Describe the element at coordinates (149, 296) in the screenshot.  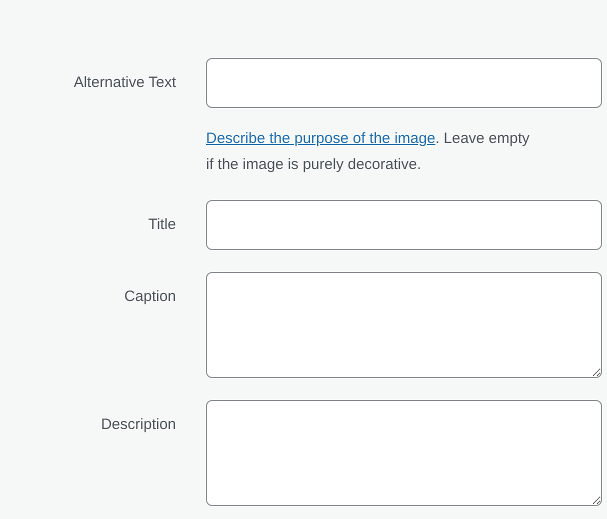
I see `field-label: Caption` at that location.